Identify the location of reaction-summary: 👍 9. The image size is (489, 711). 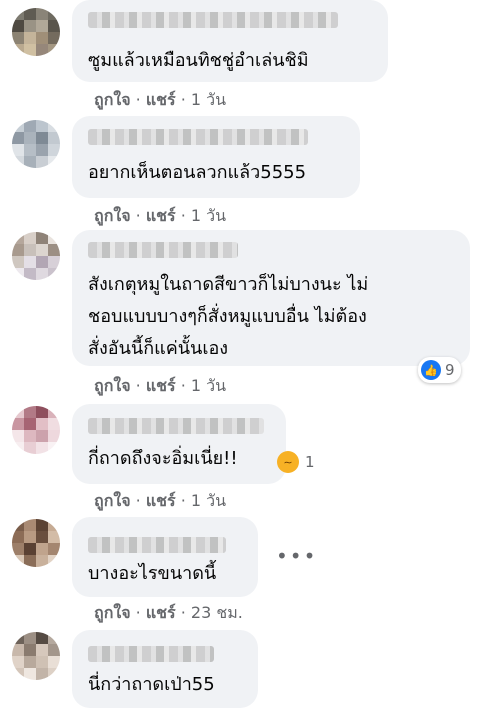
(439, 370).